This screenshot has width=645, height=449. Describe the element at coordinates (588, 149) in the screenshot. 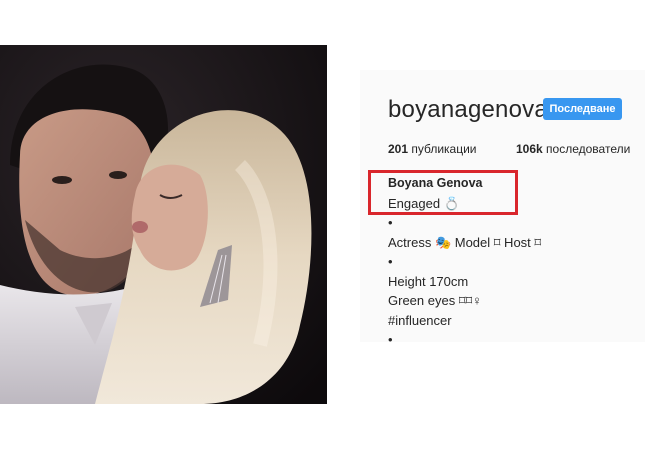

I see `followers-label: последователи` at that location.